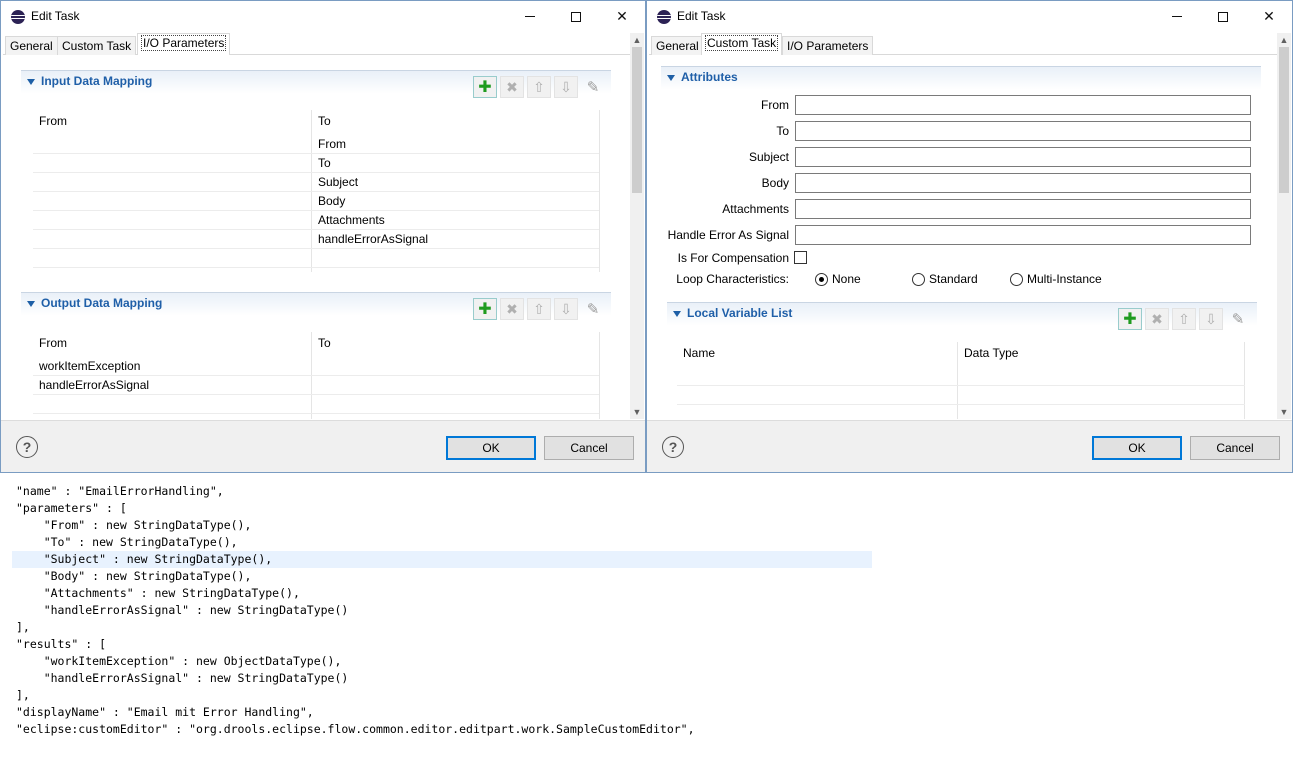 This screenshot has height=763, width=1295. Describe the element at coordinates (442, 559) in the screenshot. I see `code-line-highlighted: "Subject" : new StringDataType(),` at that location.